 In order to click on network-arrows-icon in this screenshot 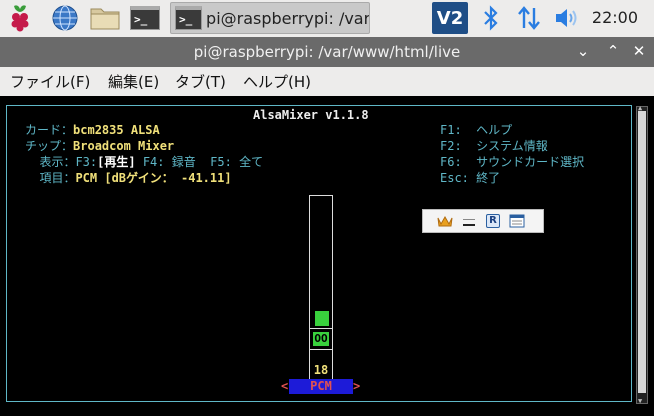, I will do `click(529, 18)`.